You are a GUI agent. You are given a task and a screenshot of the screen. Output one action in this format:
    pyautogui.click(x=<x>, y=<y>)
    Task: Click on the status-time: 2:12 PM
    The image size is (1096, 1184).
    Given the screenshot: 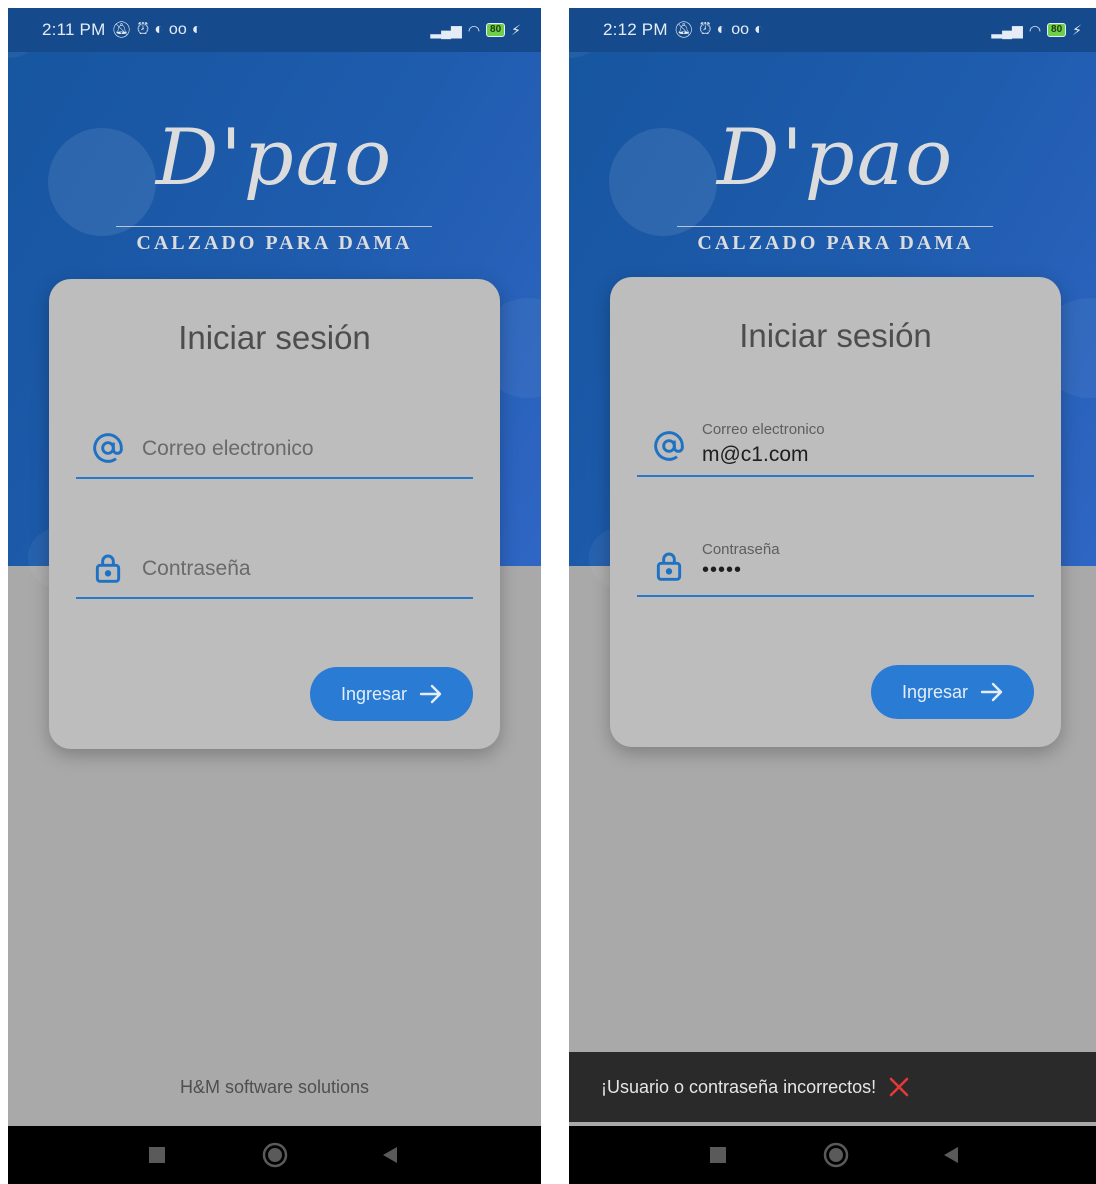 What is the action you would take?
    pyautogui.click(x=635, y=29)
    